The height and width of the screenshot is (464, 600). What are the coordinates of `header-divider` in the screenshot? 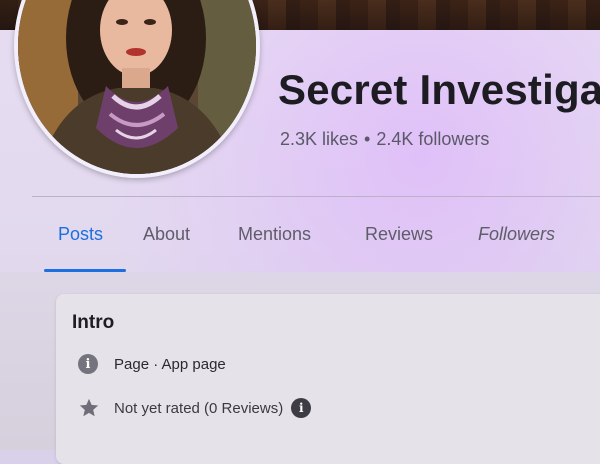 It's located at (316, 196).